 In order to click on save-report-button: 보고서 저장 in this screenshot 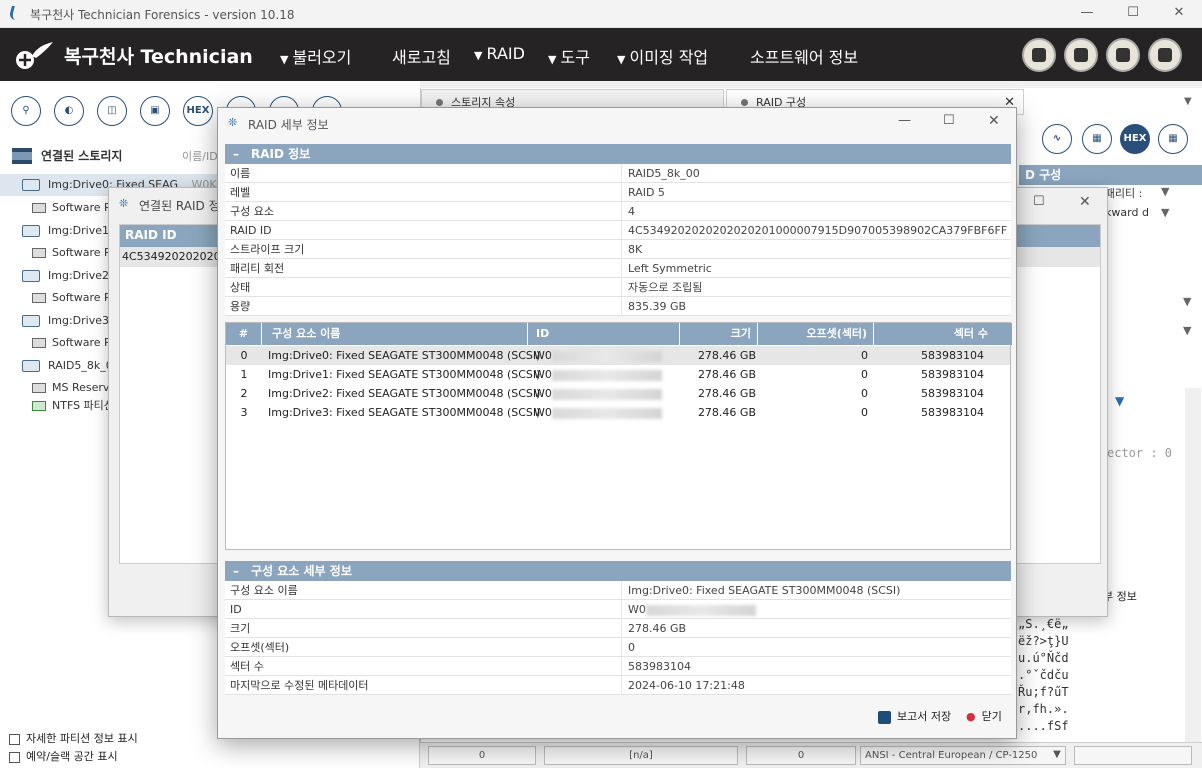, I will do `click(914, 716)`.